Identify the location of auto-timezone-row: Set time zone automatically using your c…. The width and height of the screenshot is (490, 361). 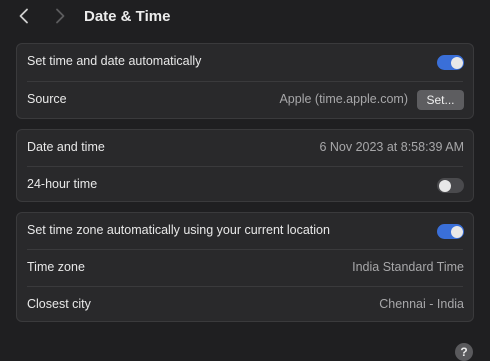
(245, 231).